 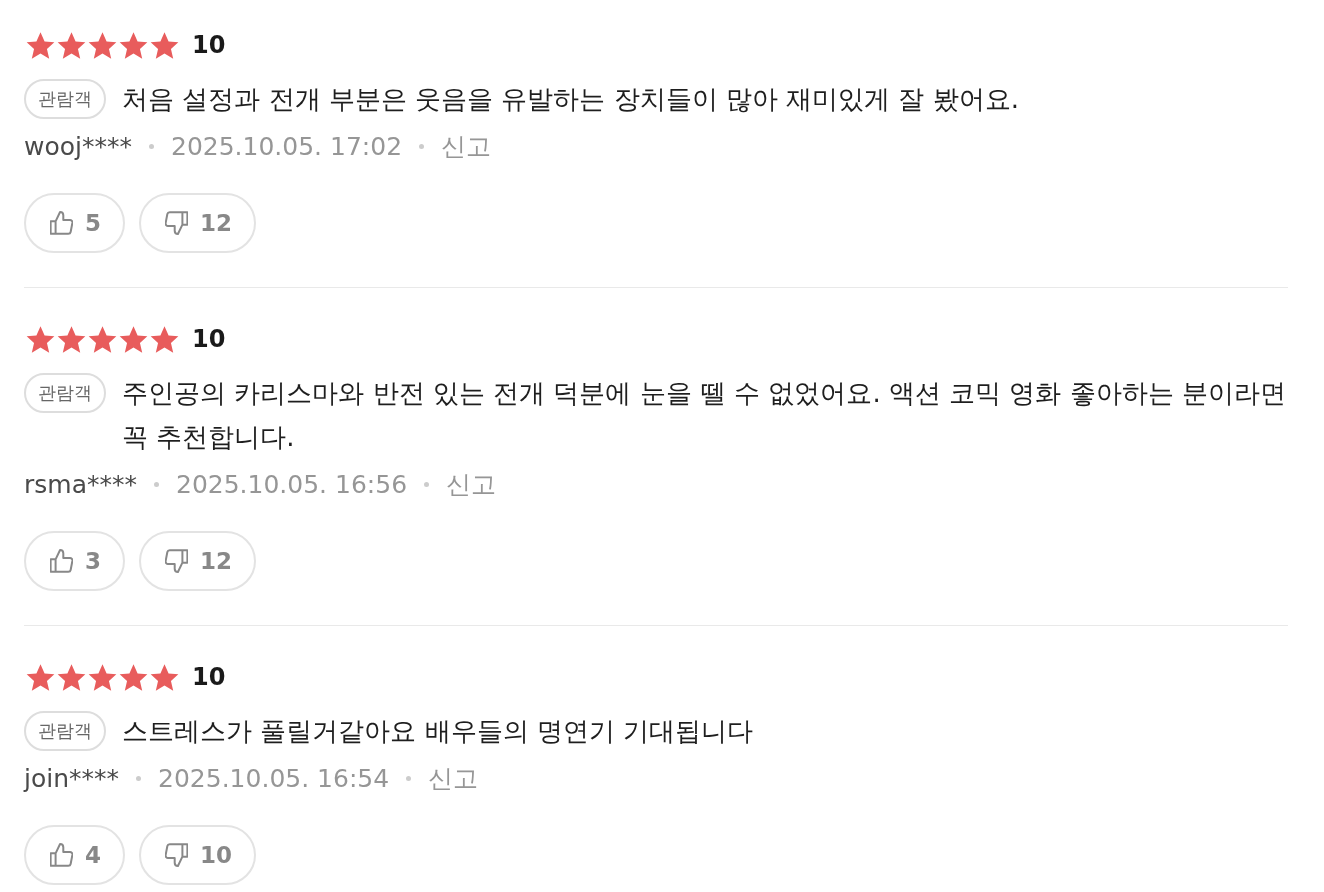 I want to click on review-date: 2025.10.05. 16:56, so click(x=292, y=484).